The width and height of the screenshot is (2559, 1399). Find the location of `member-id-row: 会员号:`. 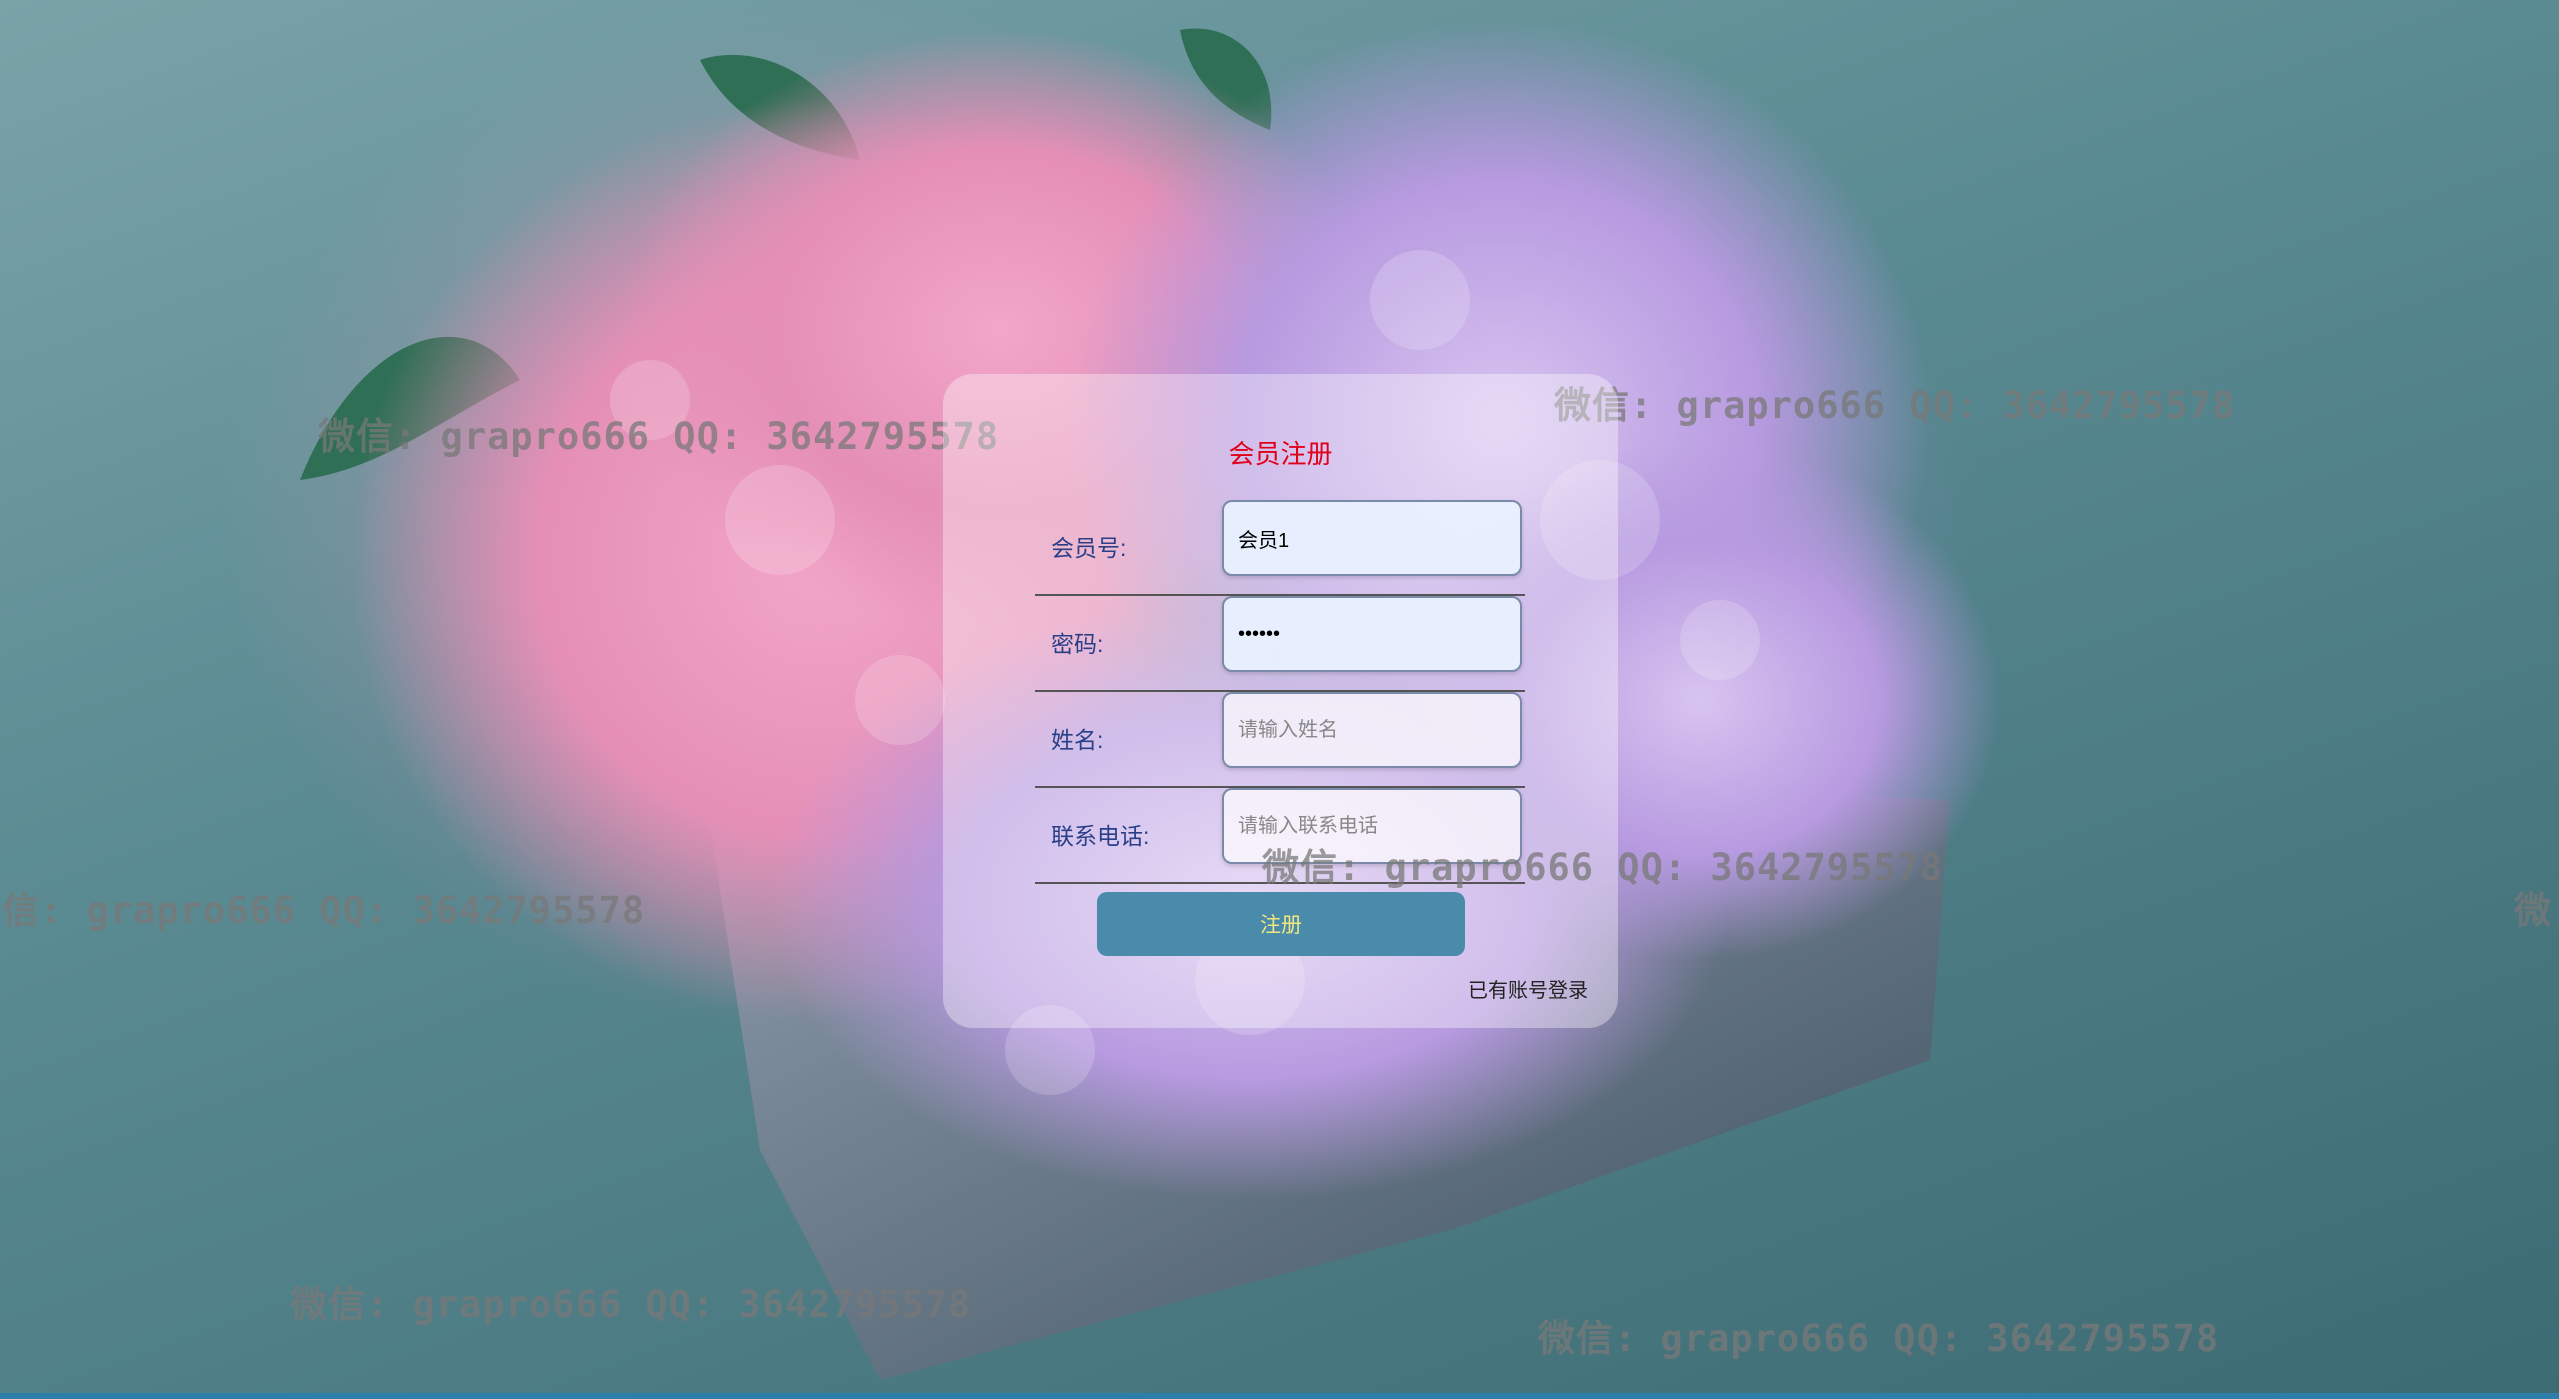

member-id-row: 会员号: is located at coordinates (1280, 548).